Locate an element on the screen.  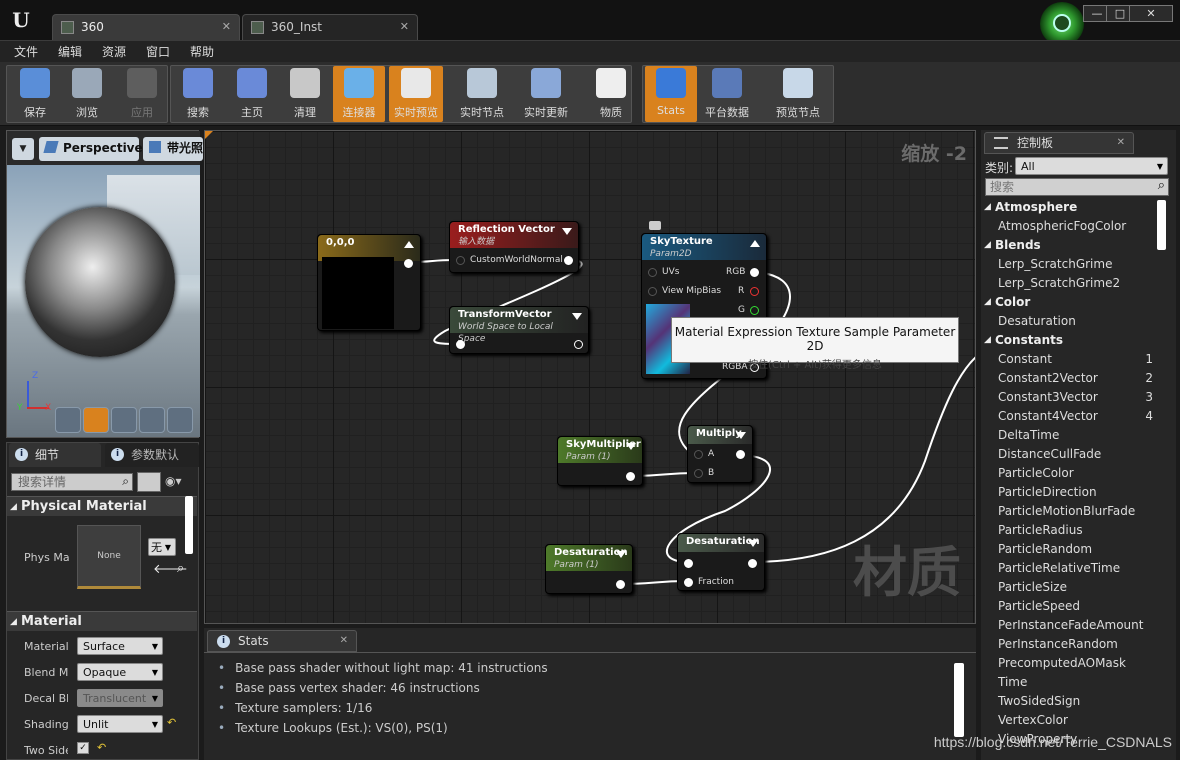
visibility-eye-icon: ◉▾ is located at coordinates (180, 482).